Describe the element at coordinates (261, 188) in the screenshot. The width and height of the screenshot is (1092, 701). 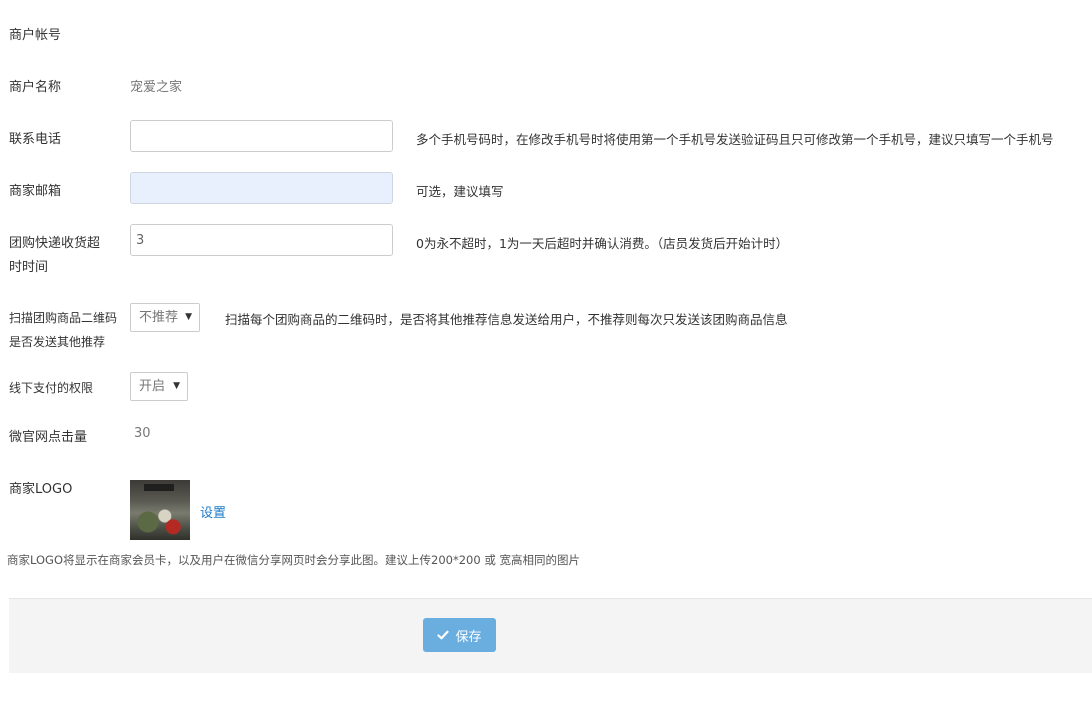
I see `email-input` at that location.